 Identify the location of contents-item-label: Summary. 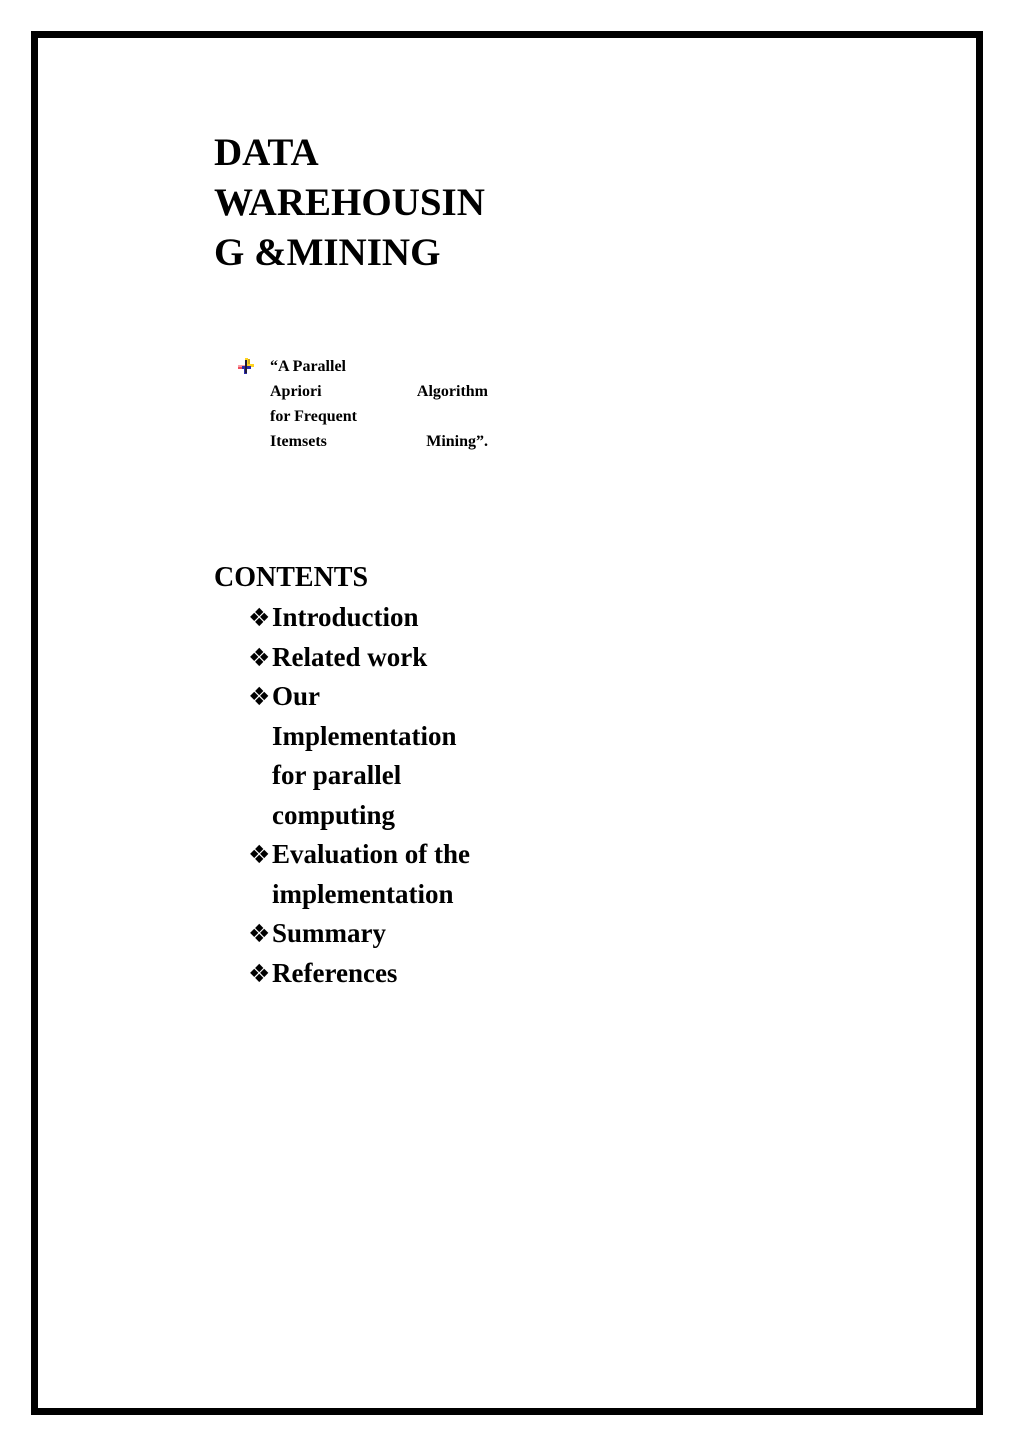
(329, 933).